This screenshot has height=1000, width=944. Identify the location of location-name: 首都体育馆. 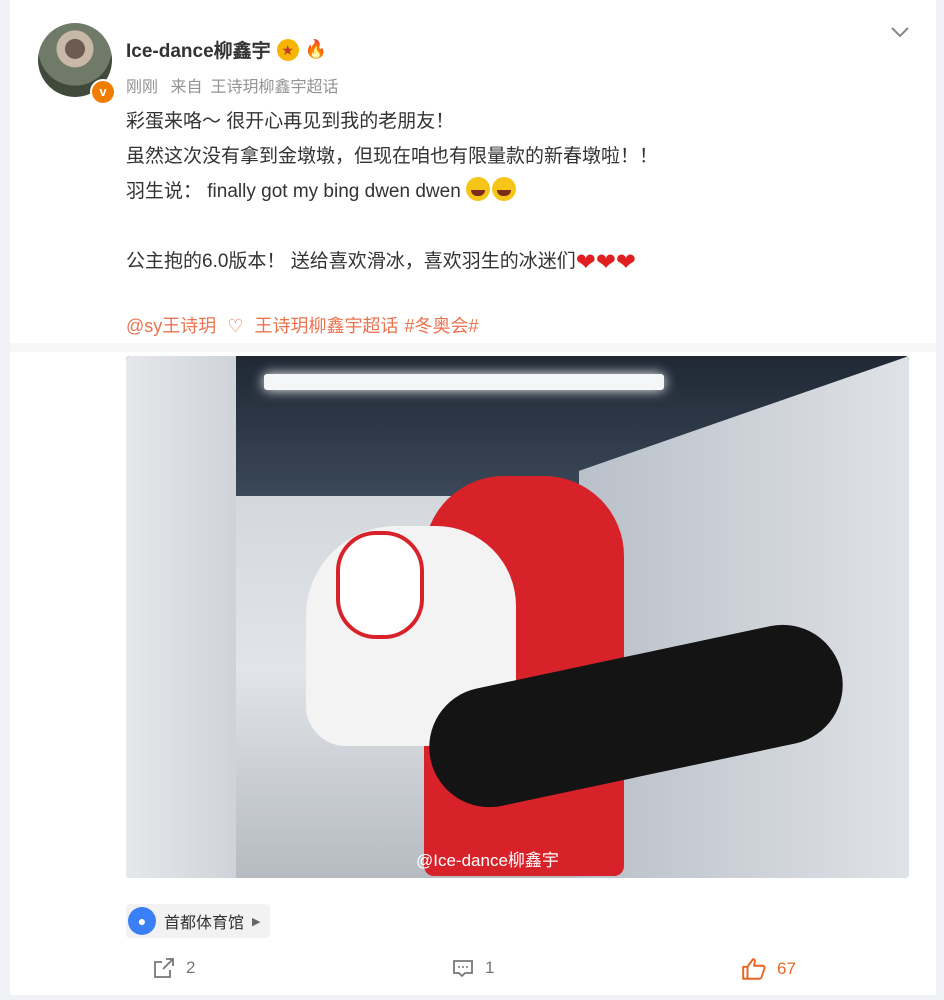
(204, 923).